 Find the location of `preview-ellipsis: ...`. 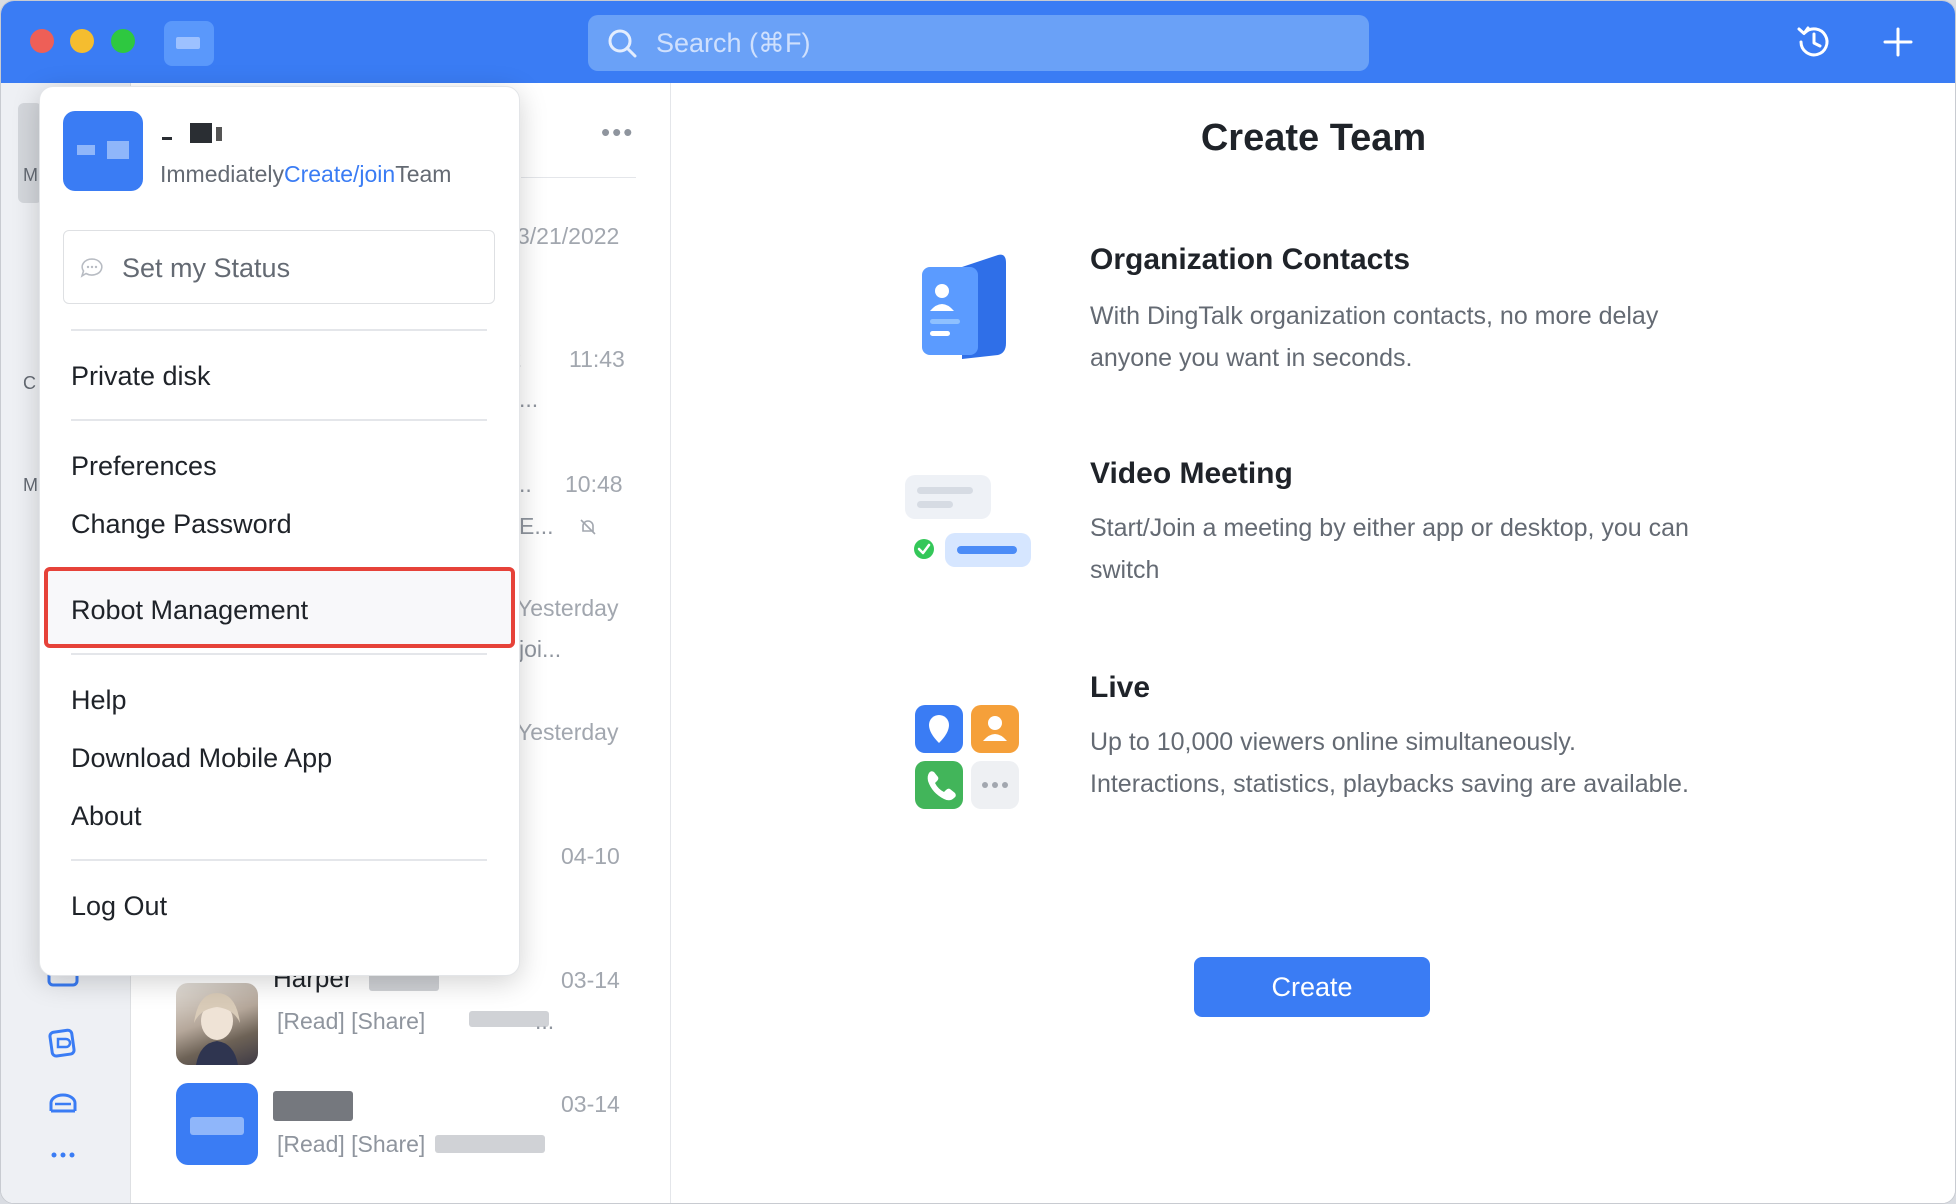

preview-ellipsis: ... is located at coordinates (545, 1021).